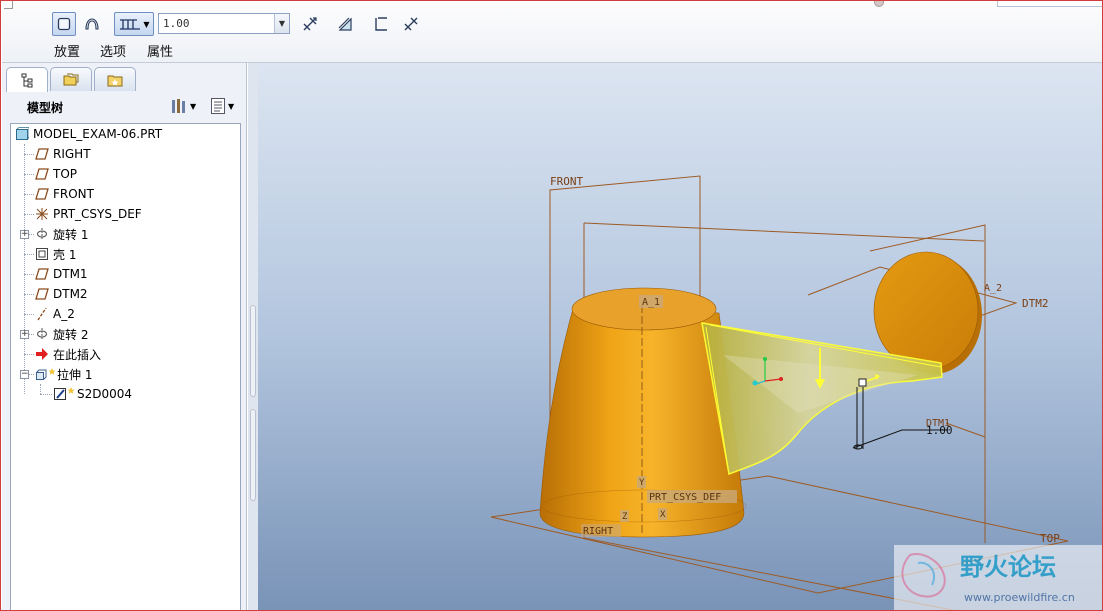 The width and height of the screenshot is (1103, 611). Describe the element at coordinates (310, 24) in the screenshot. I see `flip-direction-button` at that location.